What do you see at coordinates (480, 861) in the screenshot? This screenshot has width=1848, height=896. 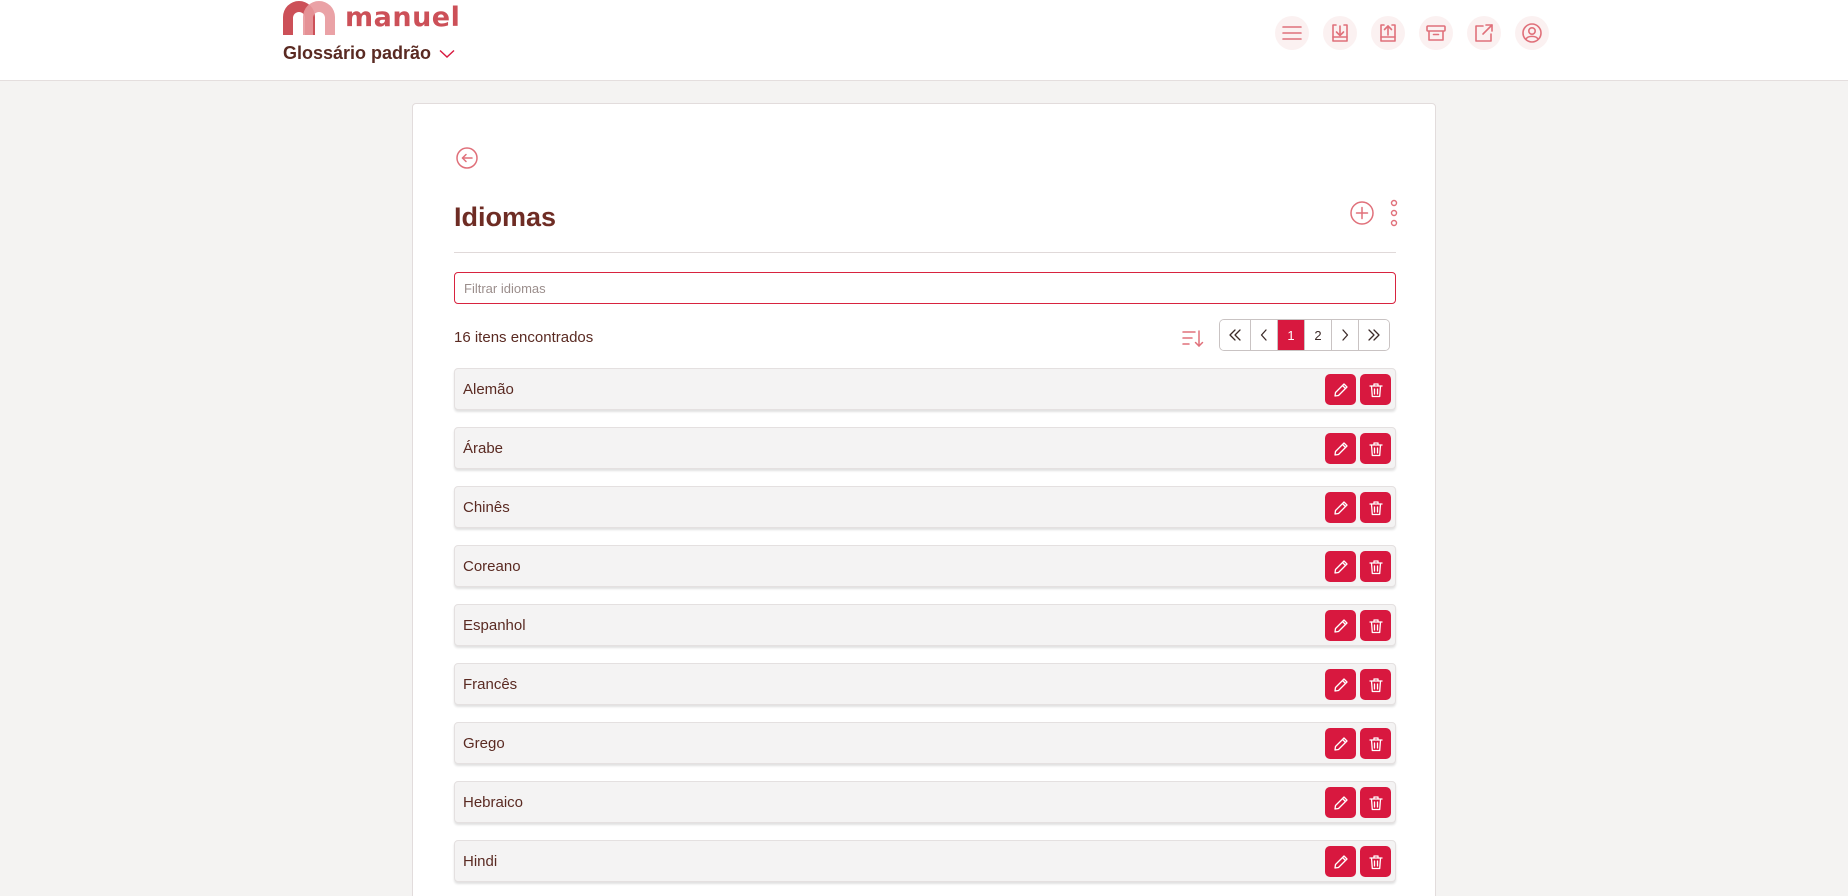 I see `list-item-label: Hindi` at bounding box center [480, 861].